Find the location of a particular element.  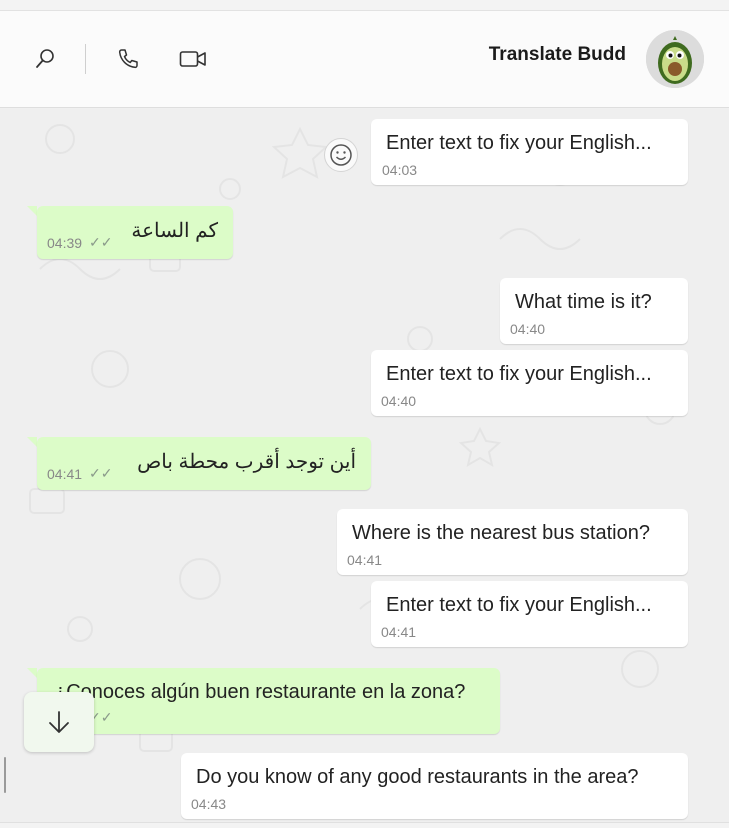

message-outgoing: كم الساعة 04:39 ✓✓ is located at coordinates (135, 232).